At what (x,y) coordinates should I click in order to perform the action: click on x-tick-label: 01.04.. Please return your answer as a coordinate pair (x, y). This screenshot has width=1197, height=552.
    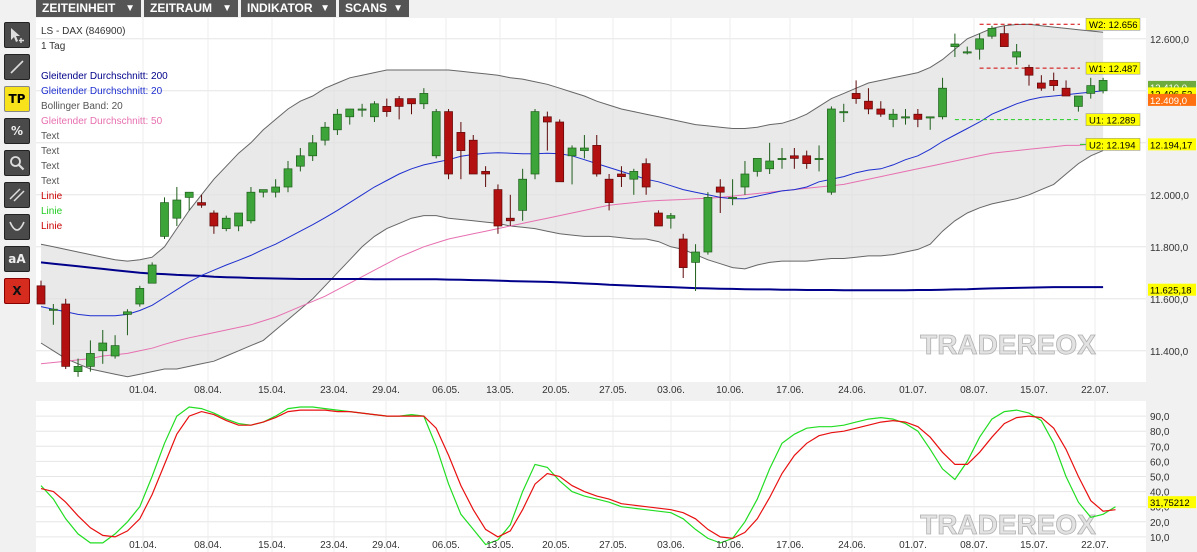
    Looking at the image, I should click on (143, 390).